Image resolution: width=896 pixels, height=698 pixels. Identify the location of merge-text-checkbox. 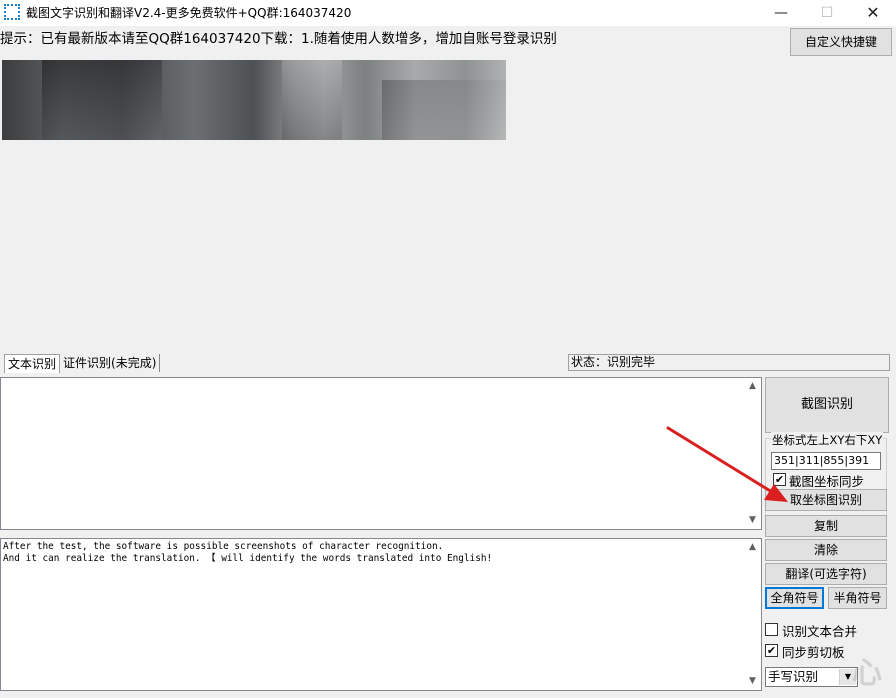
(771, 629).